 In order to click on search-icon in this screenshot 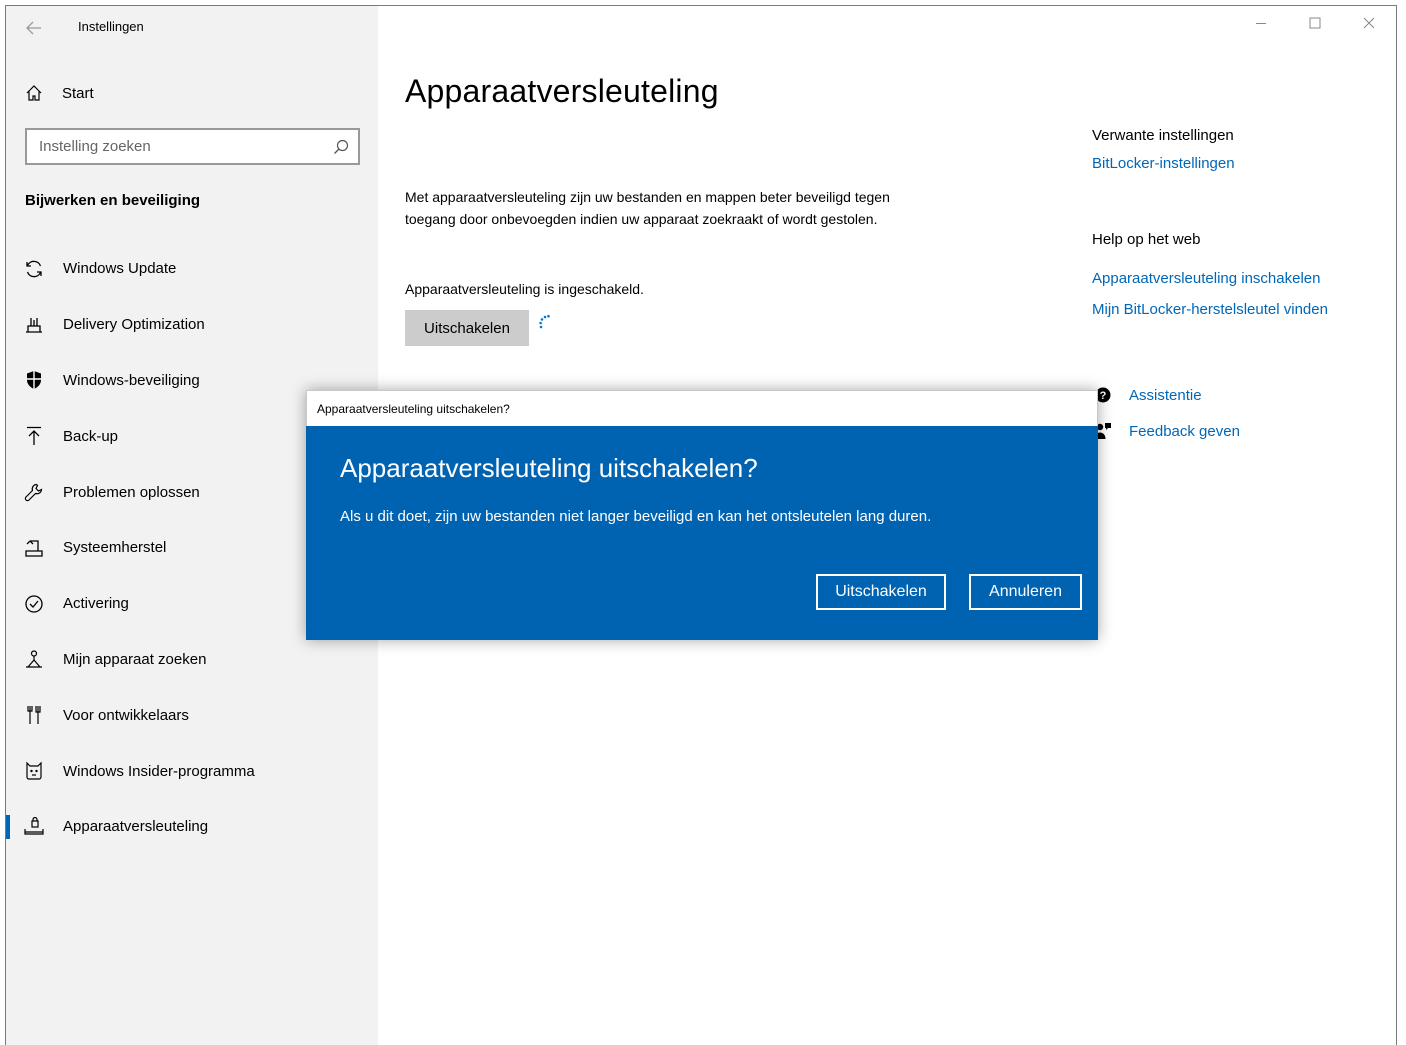, I will do `click(341, 147)`.